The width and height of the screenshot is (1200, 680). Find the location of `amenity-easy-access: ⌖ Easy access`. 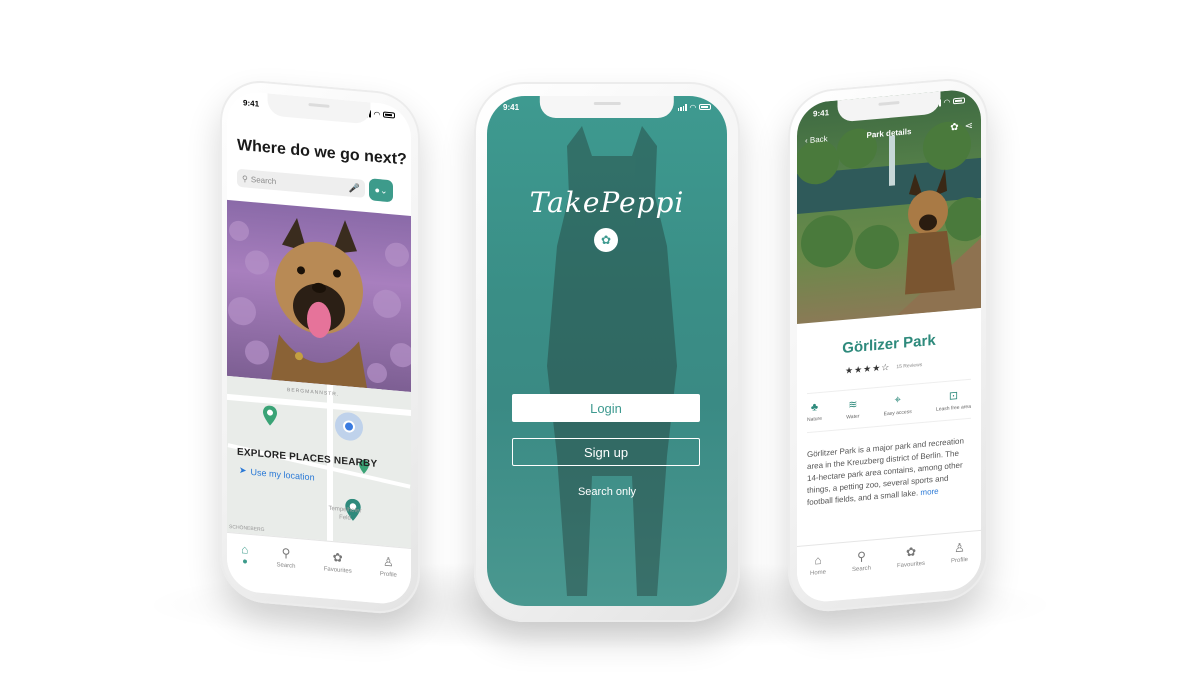

amenity-easy-access: ⌖ Easy access is located at coordinates (898, 405).